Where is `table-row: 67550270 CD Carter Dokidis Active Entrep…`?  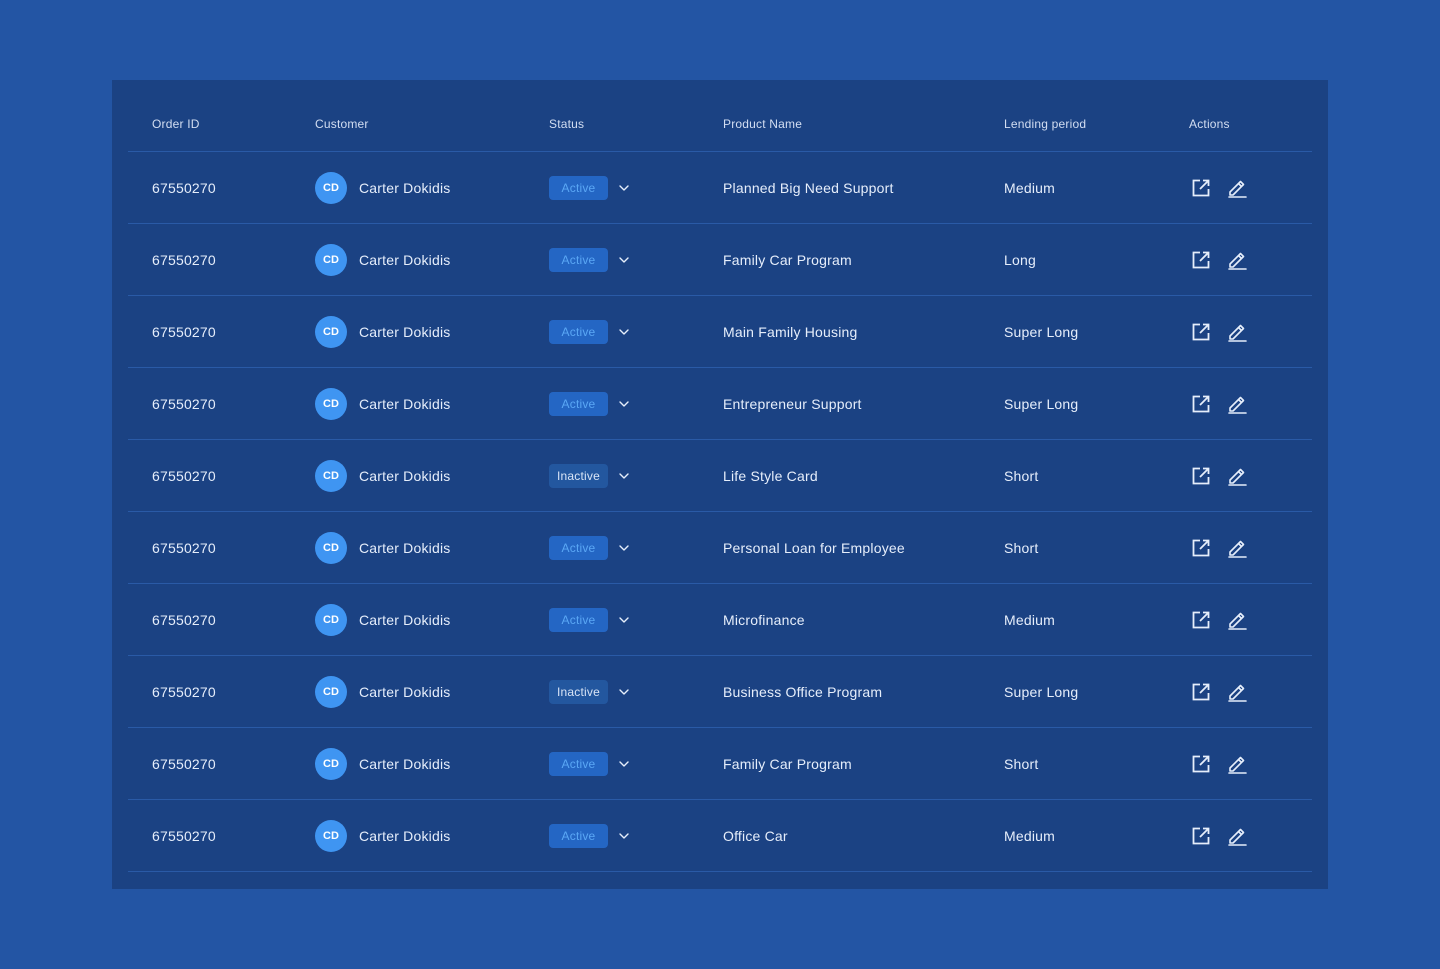 table-row: 67550270 CD Carter Dokidis Active Entrep… is located at coordinates (720, 404).